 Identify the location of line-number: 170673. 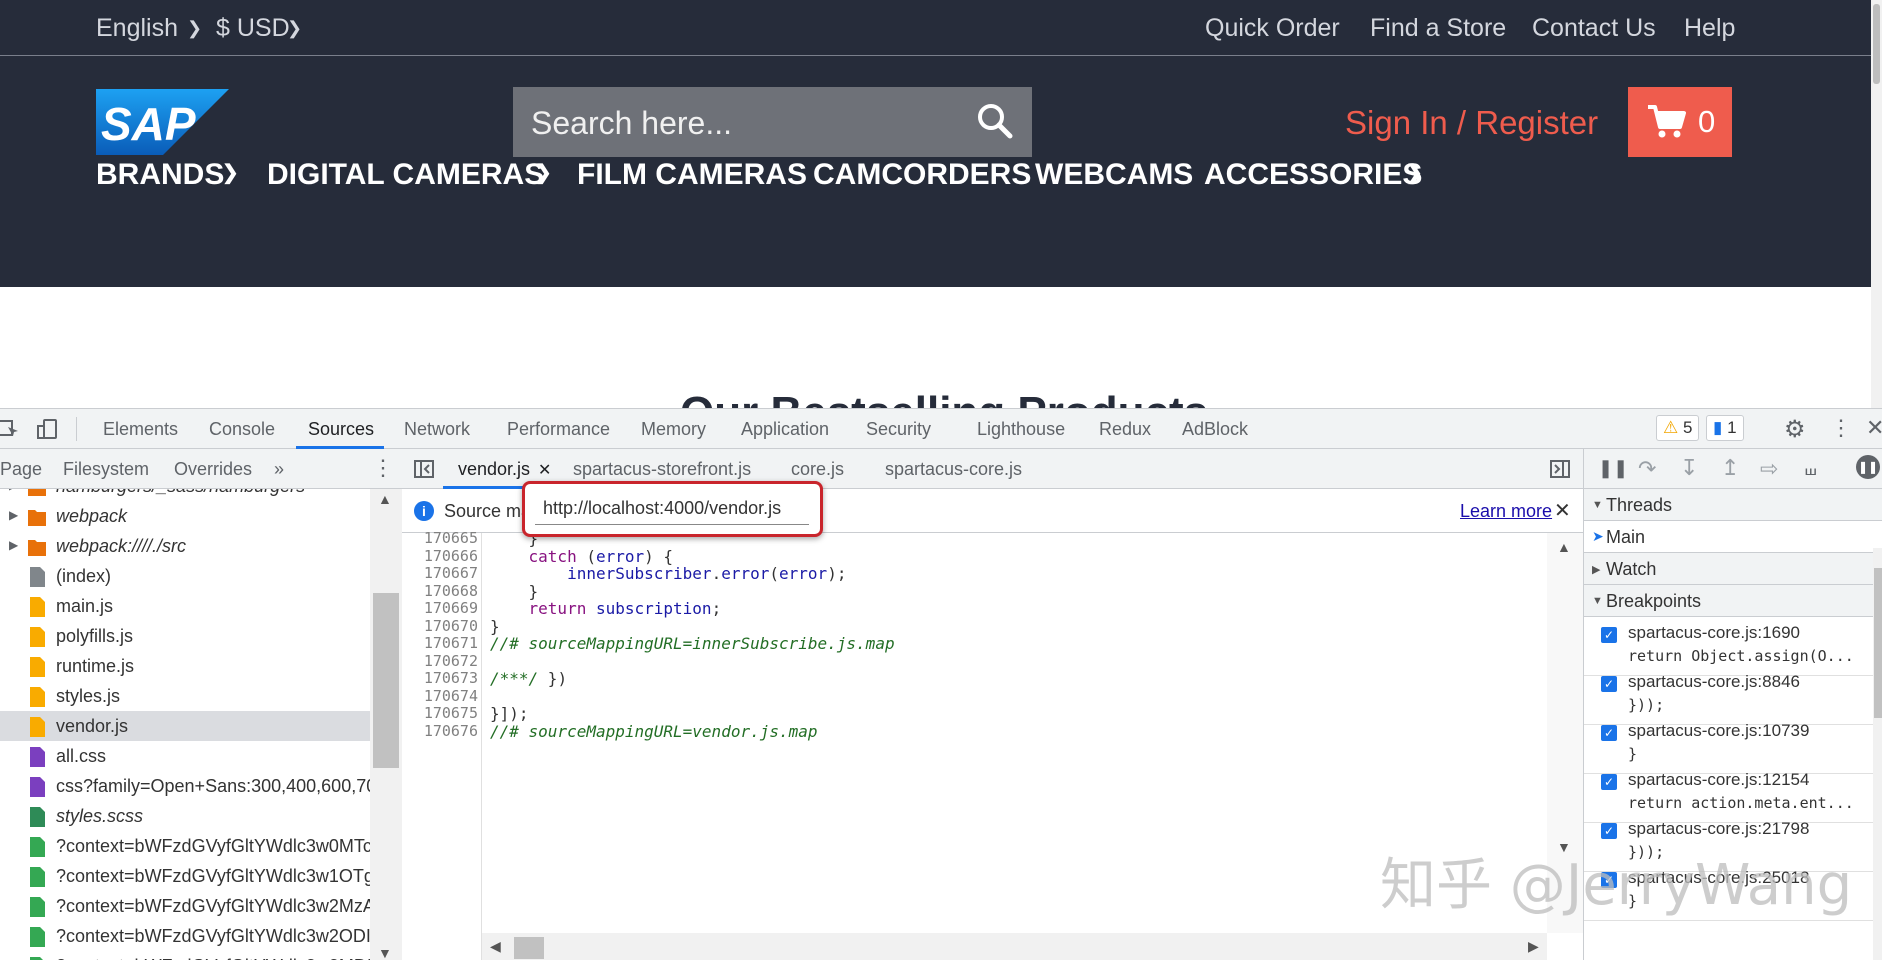
(440, 678).